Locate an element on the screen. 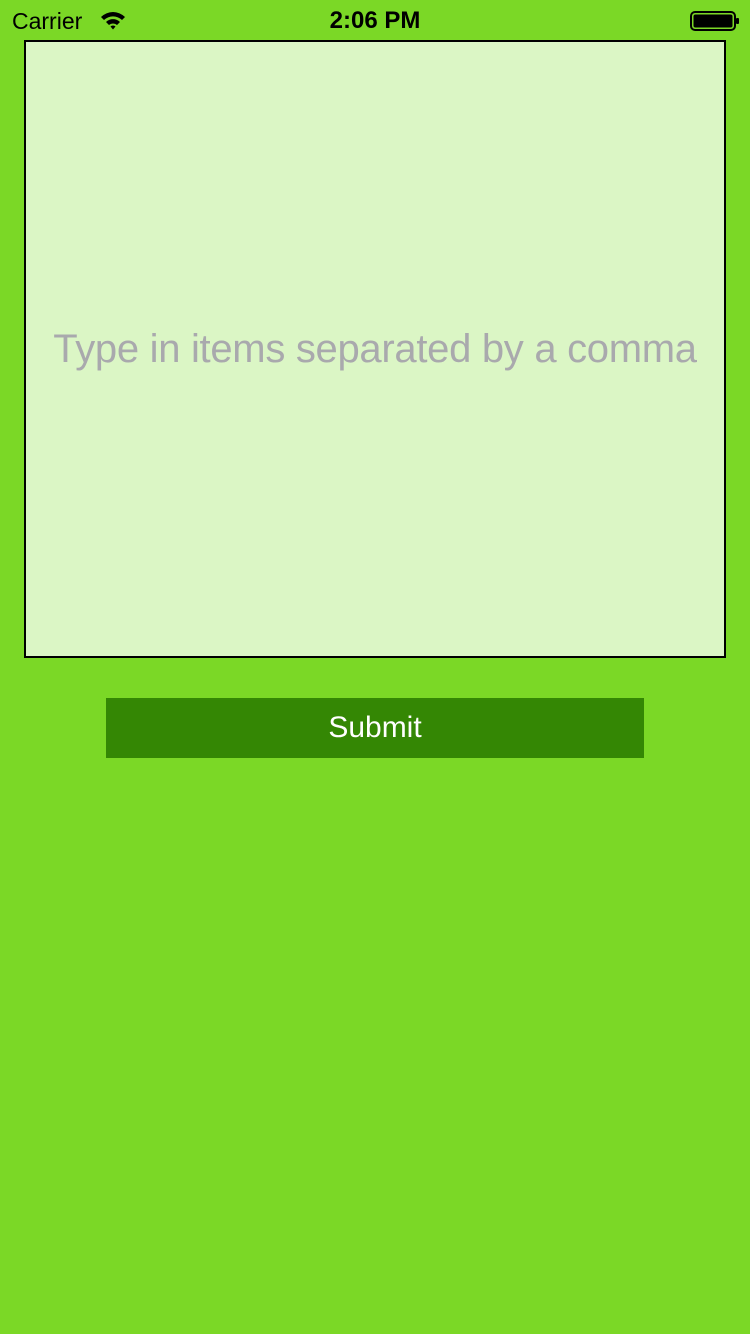 This screenshot has width=750, height=1334. textarea-placeholder: Type in items separated by a comma is located at coordinates (375, 348).